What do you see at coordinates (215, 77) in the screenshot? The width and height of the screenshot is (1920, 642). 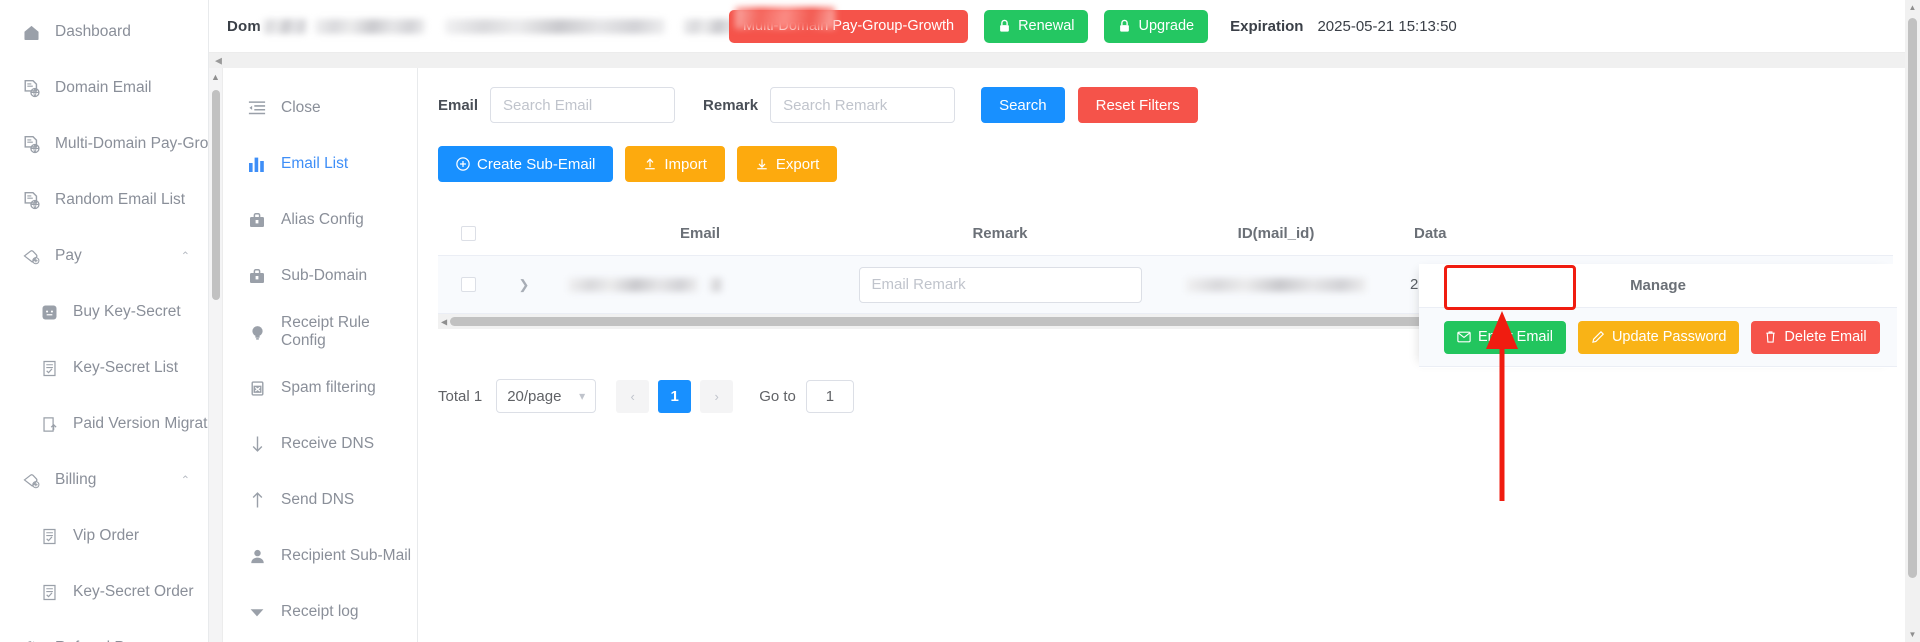 I see `scroll-up-icon: ▲` at bounding box center [215, 77].